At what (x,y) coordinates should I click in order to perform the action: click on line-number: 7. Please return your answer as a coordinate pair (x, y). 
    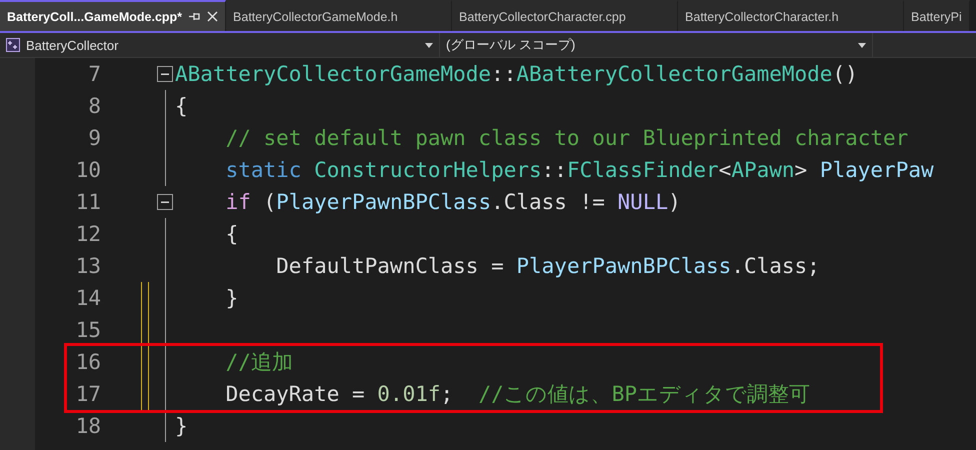
    Looking at the image, I should click on (94, 74).